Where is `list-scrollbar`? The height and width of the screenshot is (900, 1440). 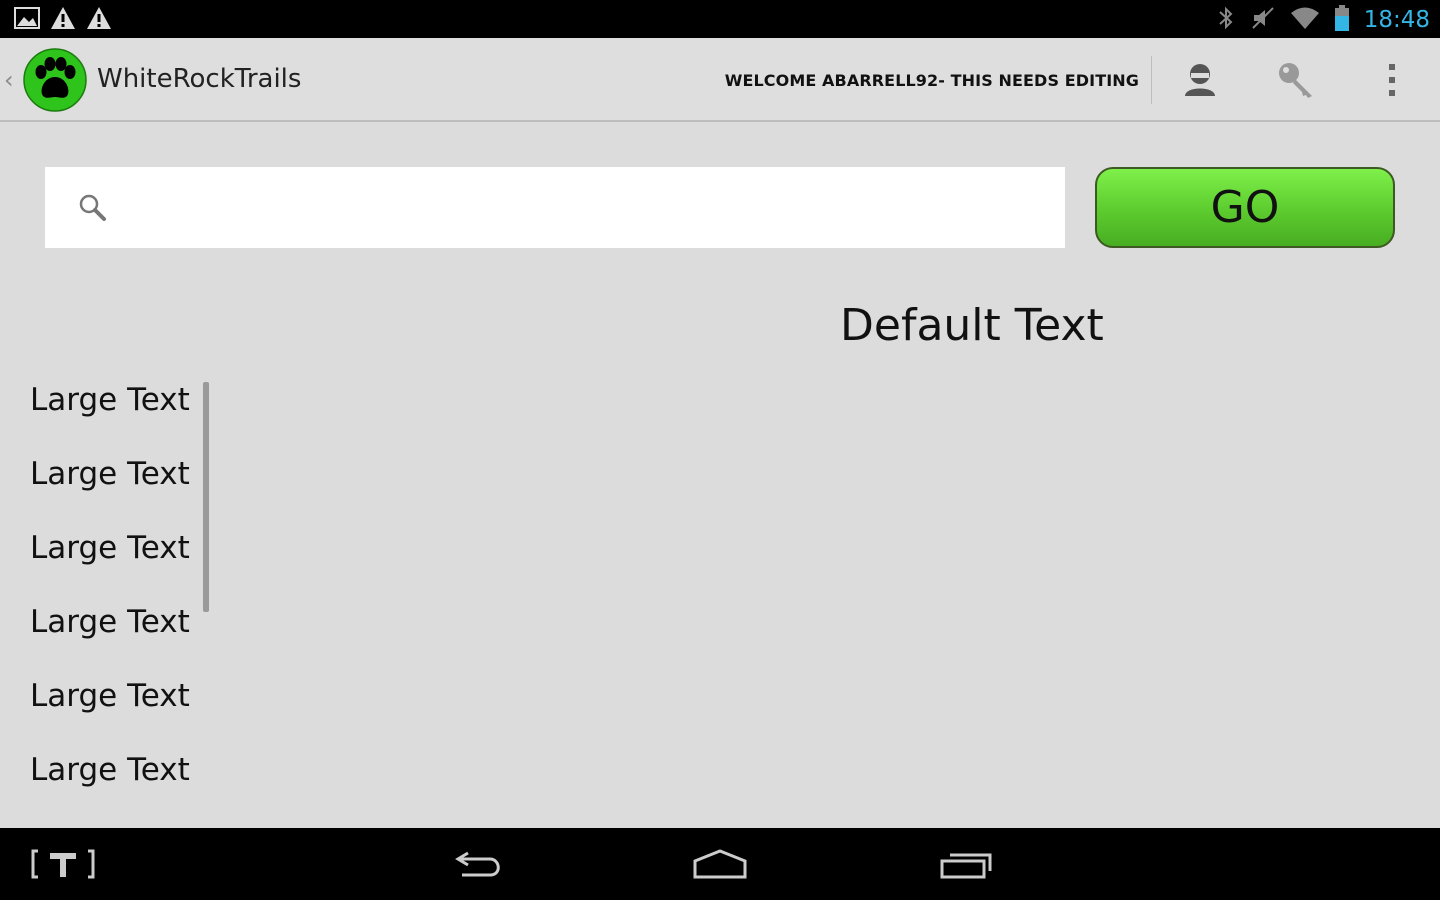 list-scrollbar is located at coordinates (206, 497).